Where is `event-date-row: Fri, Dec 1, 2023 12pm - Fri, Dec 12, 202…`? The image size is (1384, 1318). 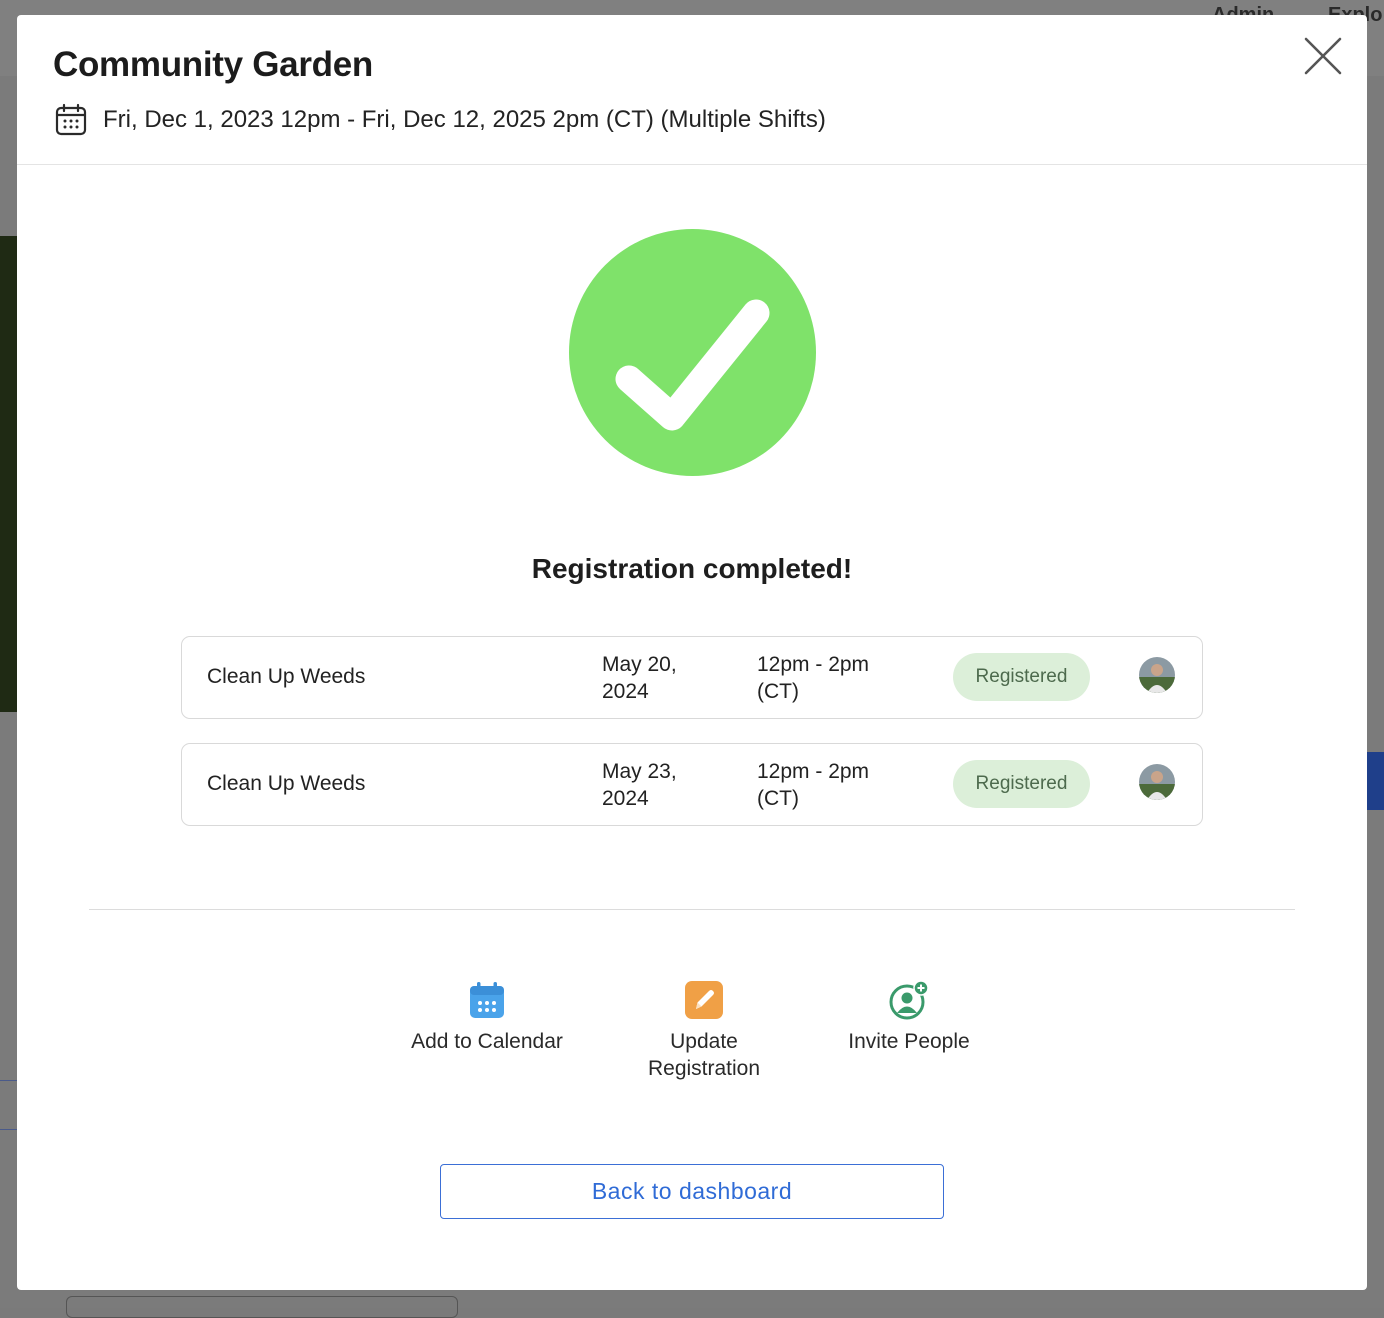
event-date-row: Fri, Dec 1, 2023 12pm - Fri, Dec 12, 202… is located at coordinates (440, 120).